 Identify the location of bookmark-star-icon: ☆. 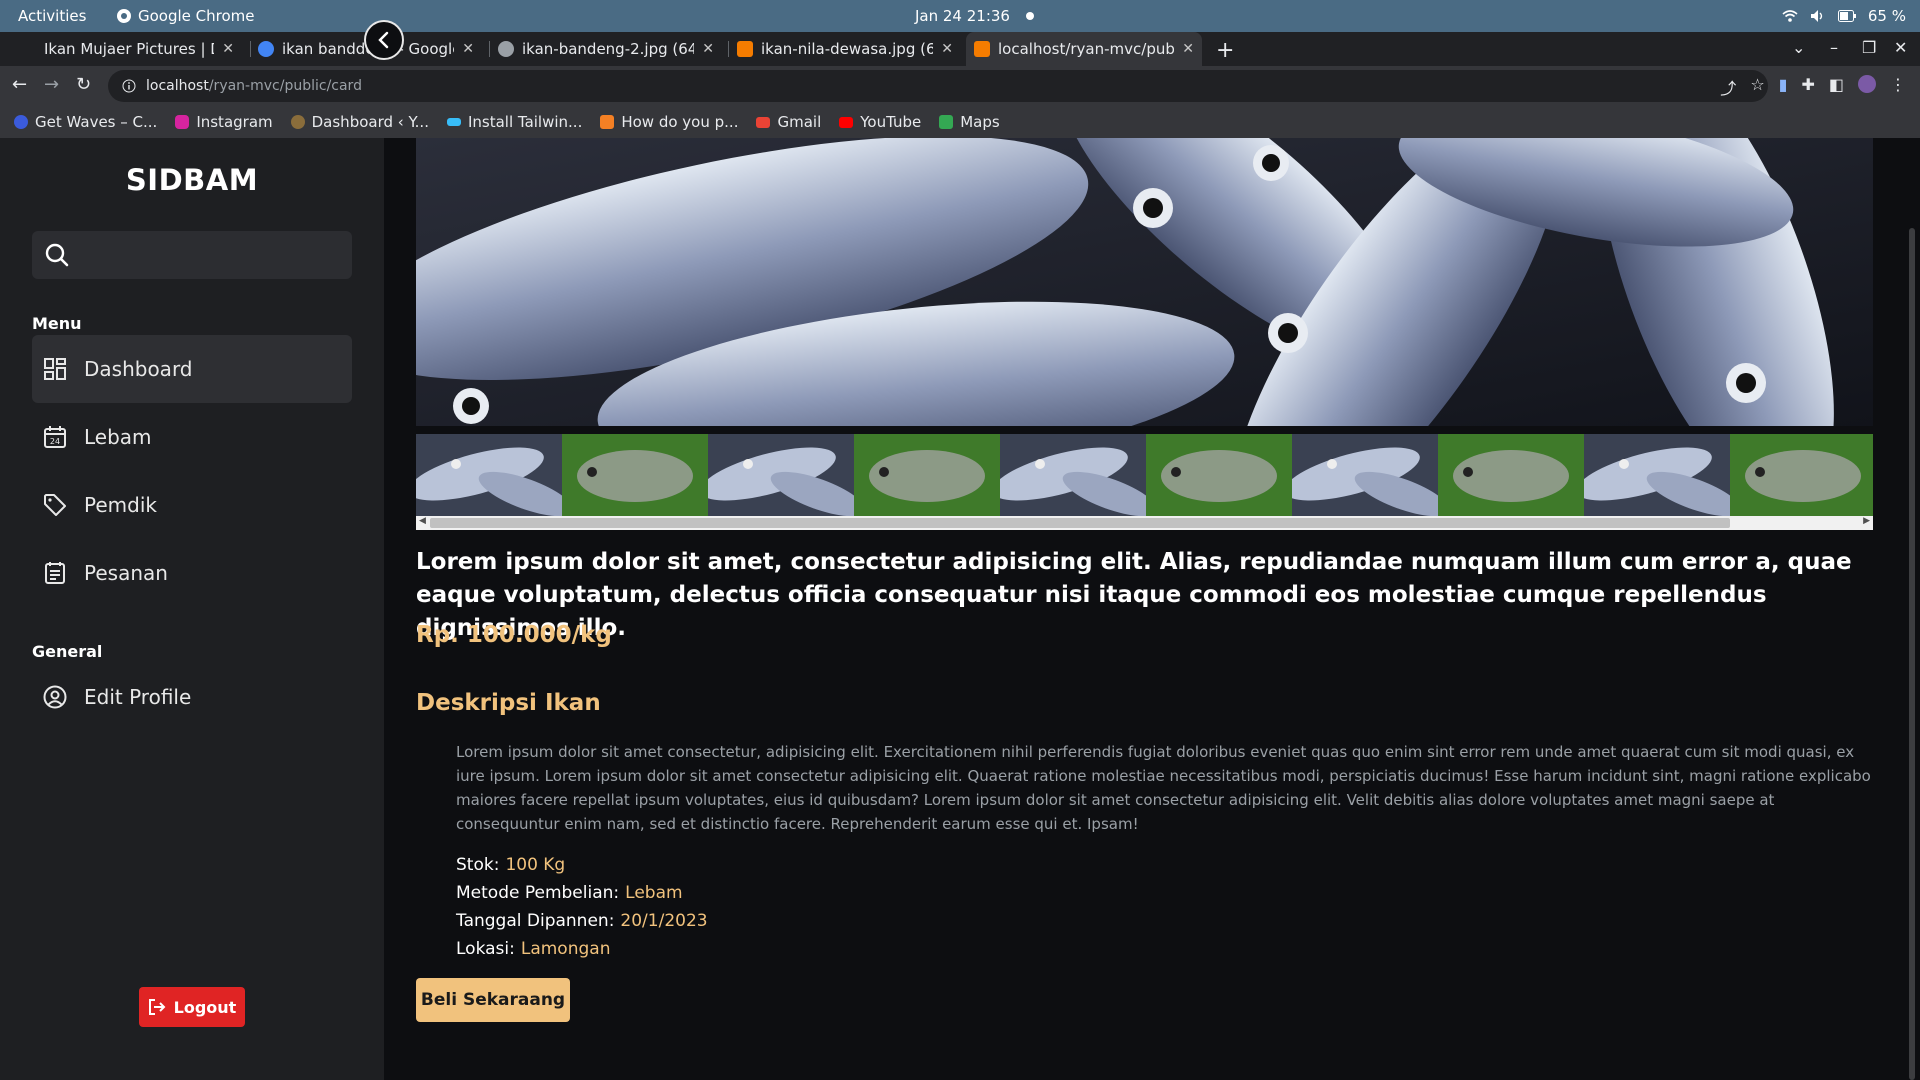
(1757, 87).